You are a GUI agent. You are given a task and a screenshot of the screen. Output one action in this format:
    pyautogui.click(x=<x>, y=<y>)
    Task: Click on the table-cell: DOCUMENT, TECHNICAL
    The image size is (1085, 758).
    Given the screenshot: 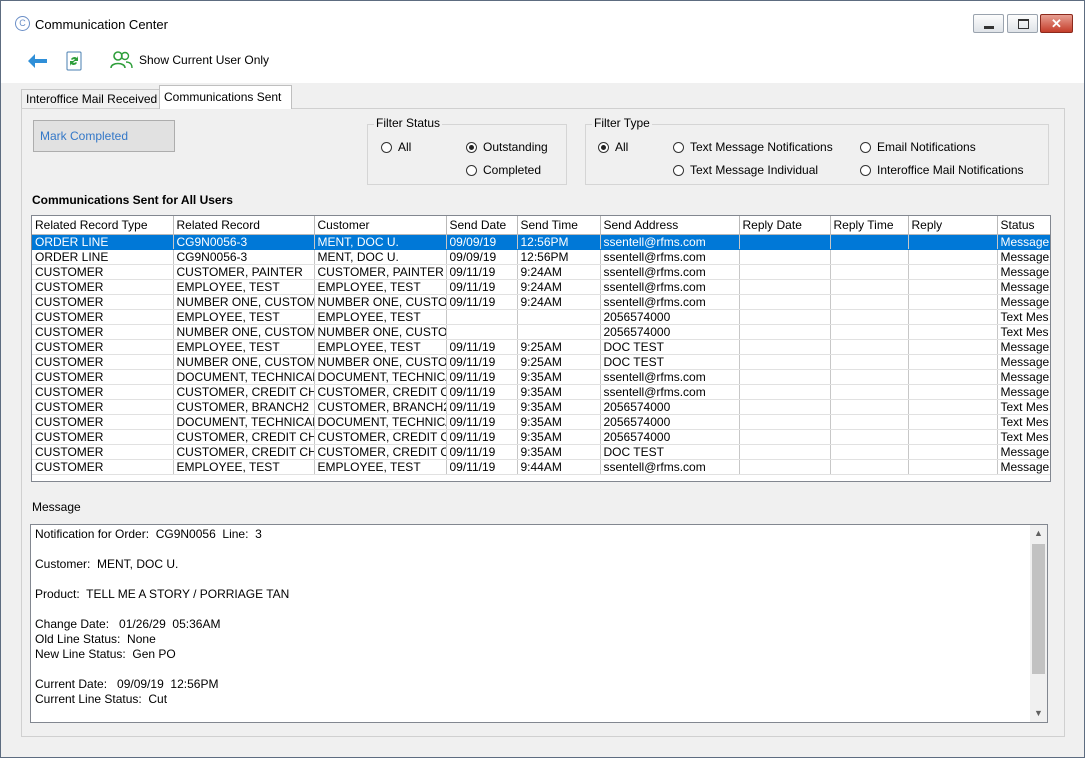 What is the action you would take?
    pyautogui.click(x=244, y=377)
    